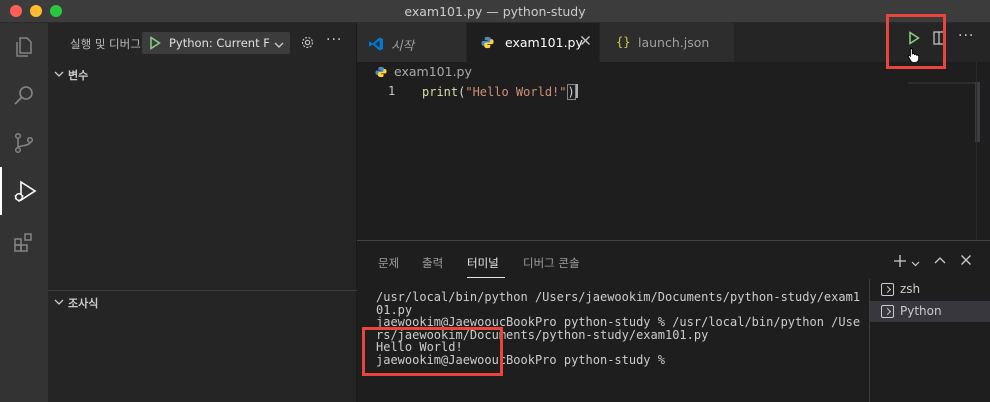 The image size is (990, 402). Describe the element at coordinates (914, 39) in the screenshot. I see `run-python-file-icon` at that location.